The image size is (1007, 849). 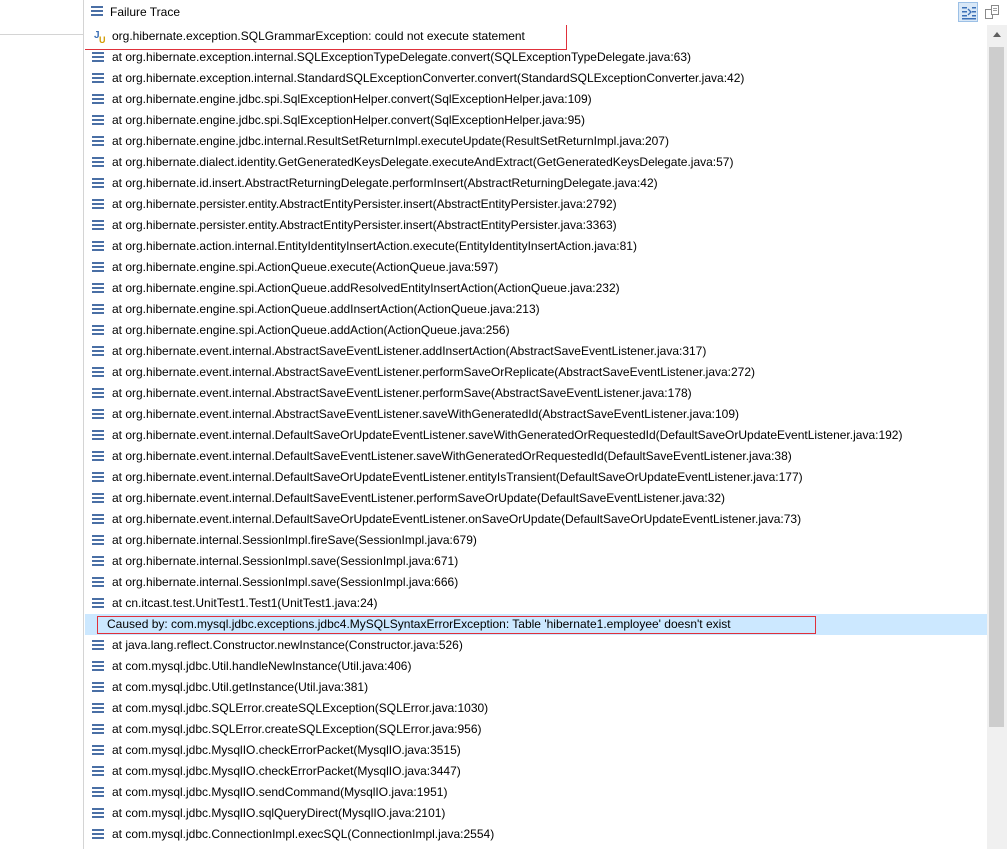 I want to click on stack-trace-icon, so click(x=97, y=11).